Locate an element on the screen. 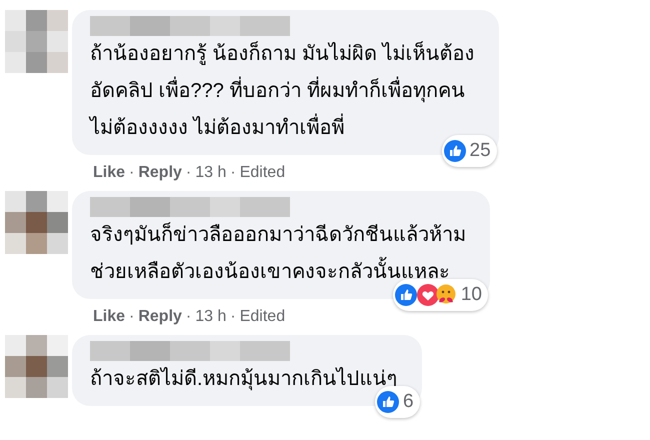 This screenshot has height=440, width=650. comment-text: จริงๆมันก็ข่าวลือออกมาว่าฉีดวักชีนแล้วห้าม is located at coordinates (278, 234).